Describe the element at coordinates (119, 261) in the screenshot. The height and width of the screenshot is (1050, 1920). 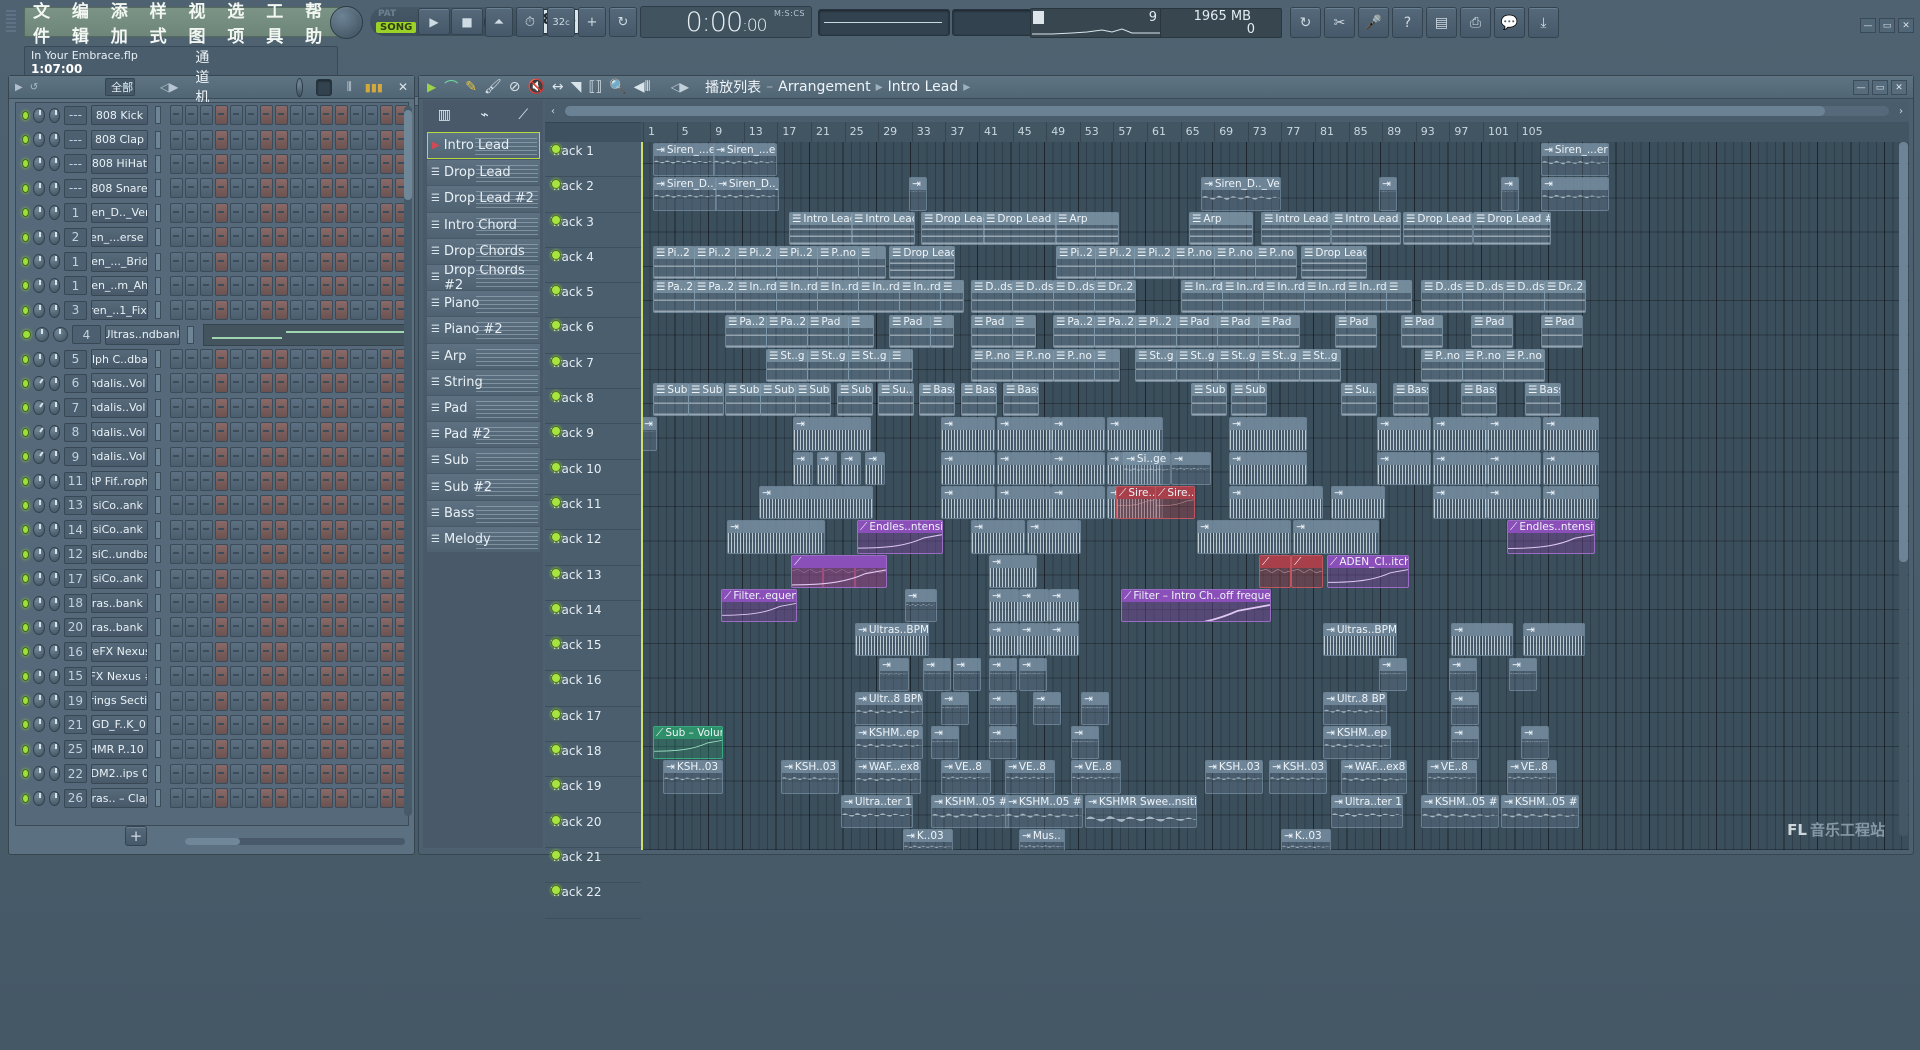
I see `channel-name: Siren_..._Bridge` at that location.